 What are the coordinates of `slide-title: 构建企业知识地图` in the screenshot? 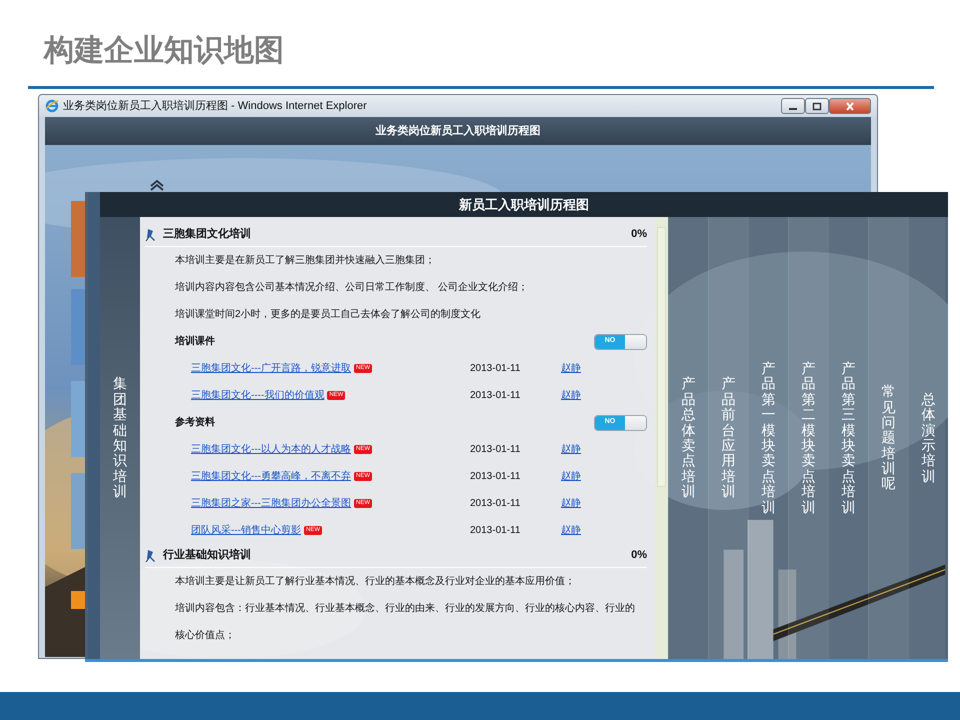 It's located at (163, 51).